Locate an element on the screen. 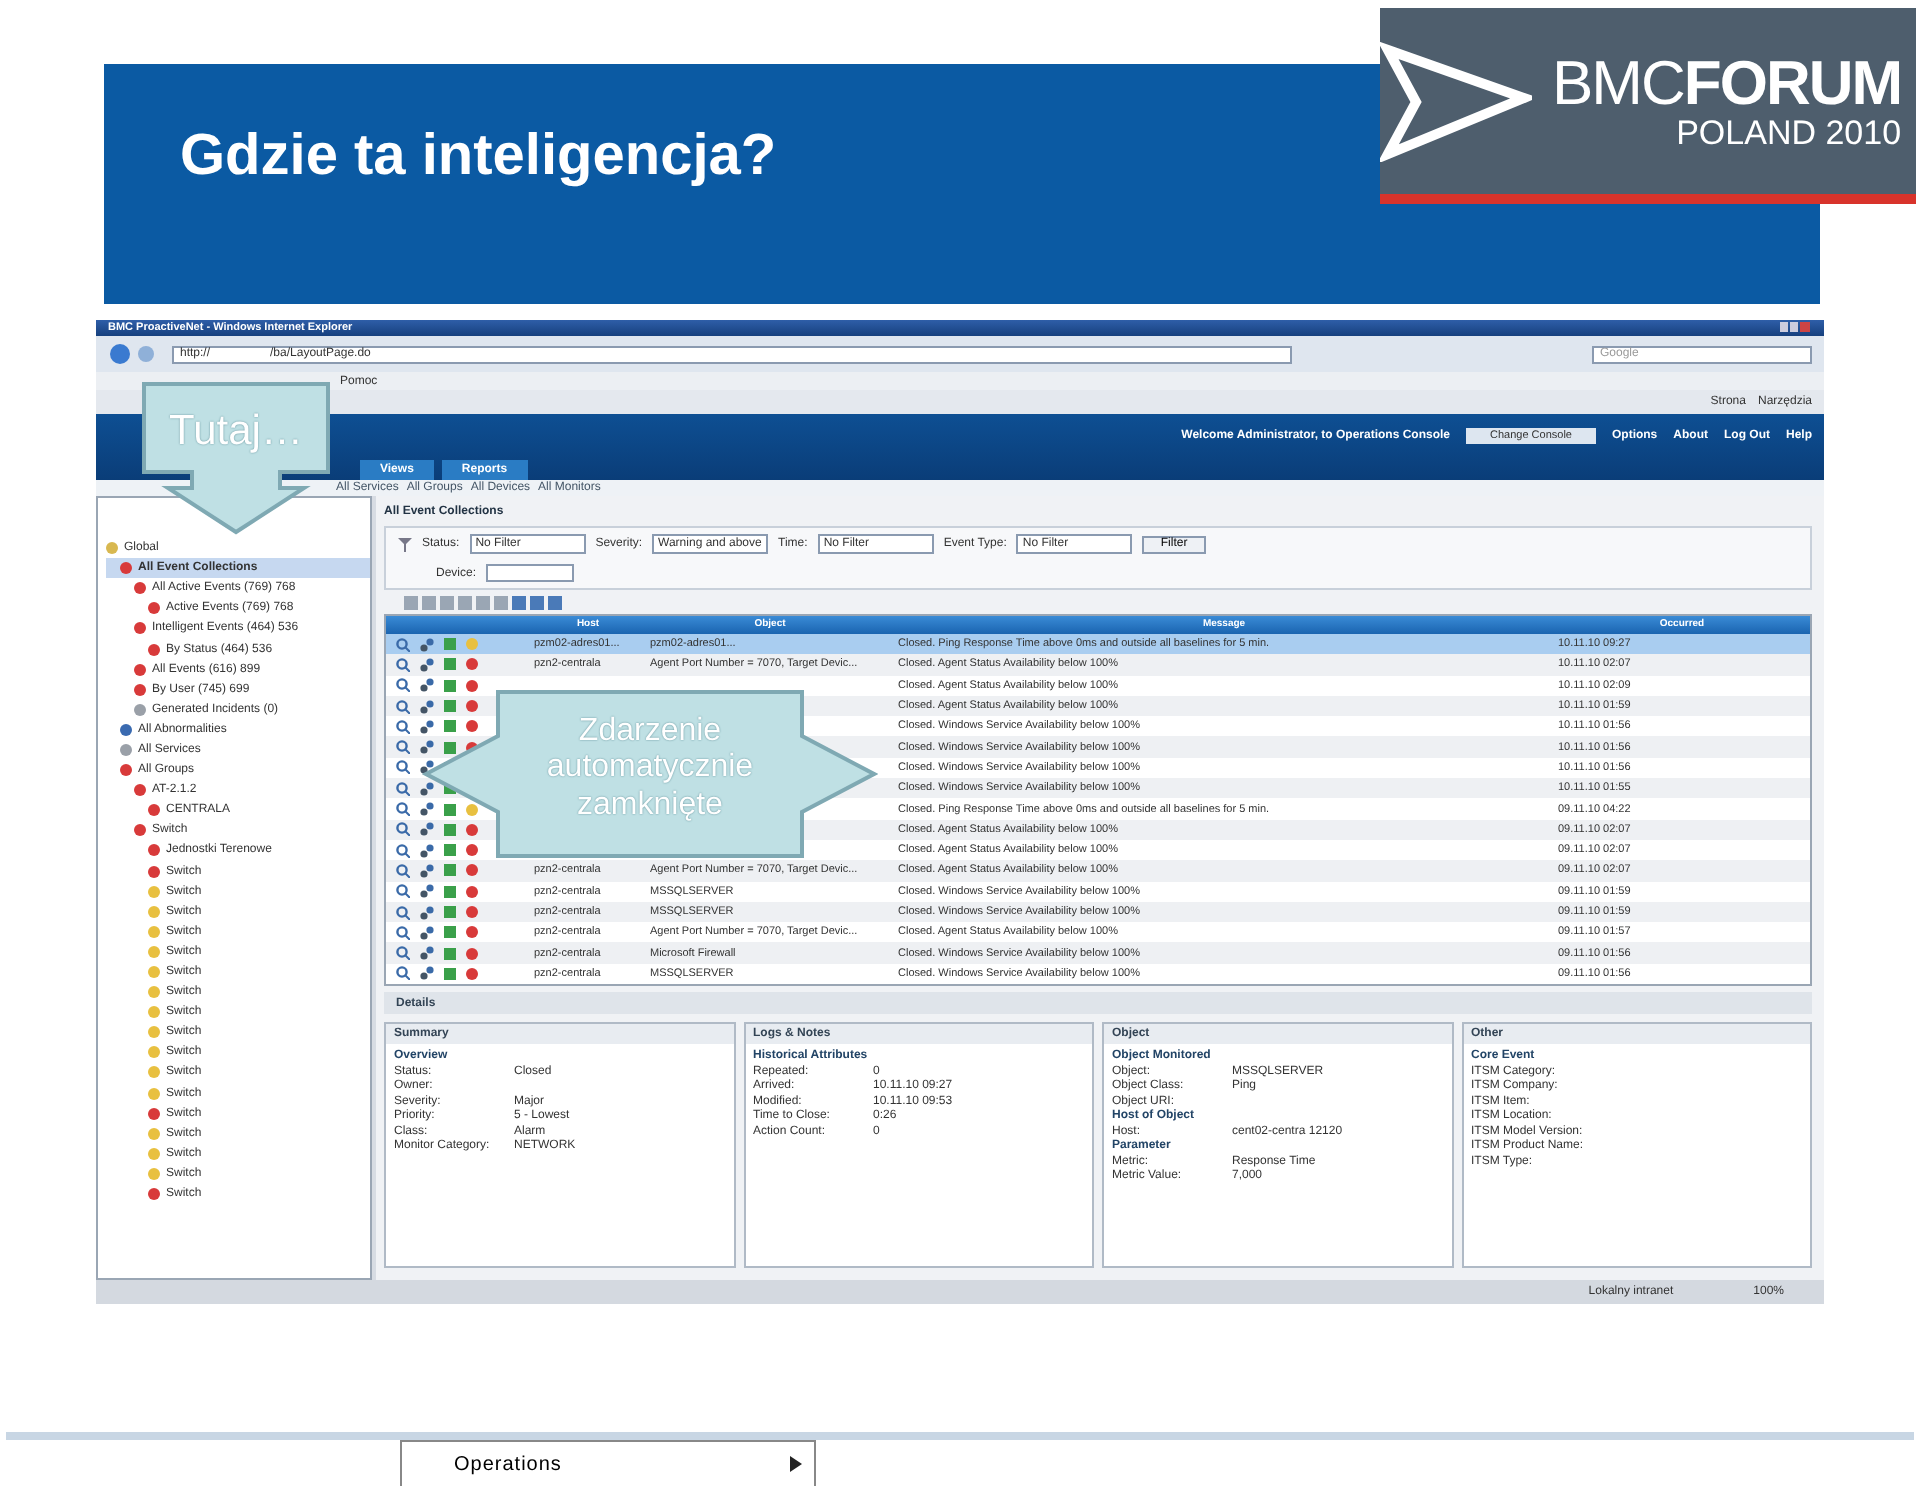 Image resolution: width=1920 pixels, height=1486 pixels. device-field is located at coordinates (530, 573).